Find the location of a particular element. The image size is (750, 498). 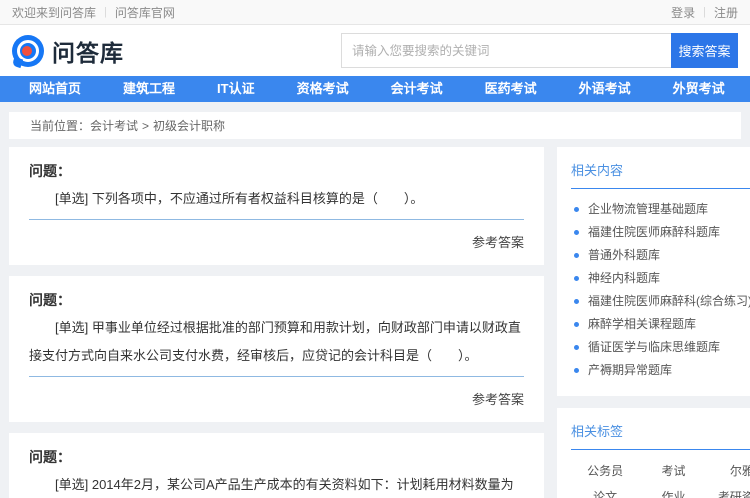

tag-link: 尔雅 is located at coordinates (740, 470).